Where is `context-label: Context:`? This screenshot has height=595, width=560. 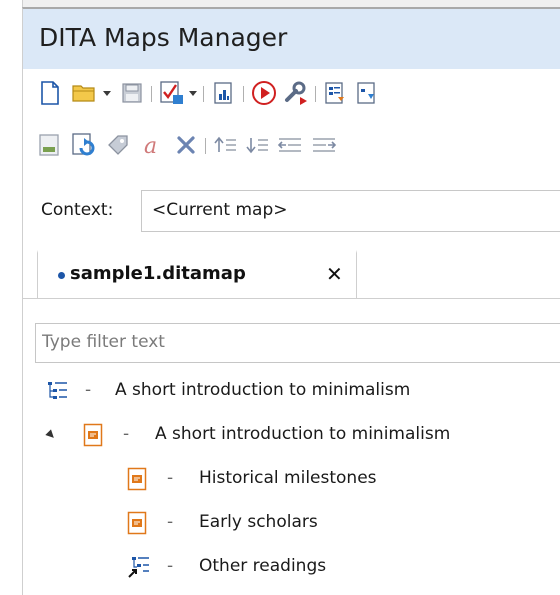 context-label: Context: is located at coordinates (77, 210).